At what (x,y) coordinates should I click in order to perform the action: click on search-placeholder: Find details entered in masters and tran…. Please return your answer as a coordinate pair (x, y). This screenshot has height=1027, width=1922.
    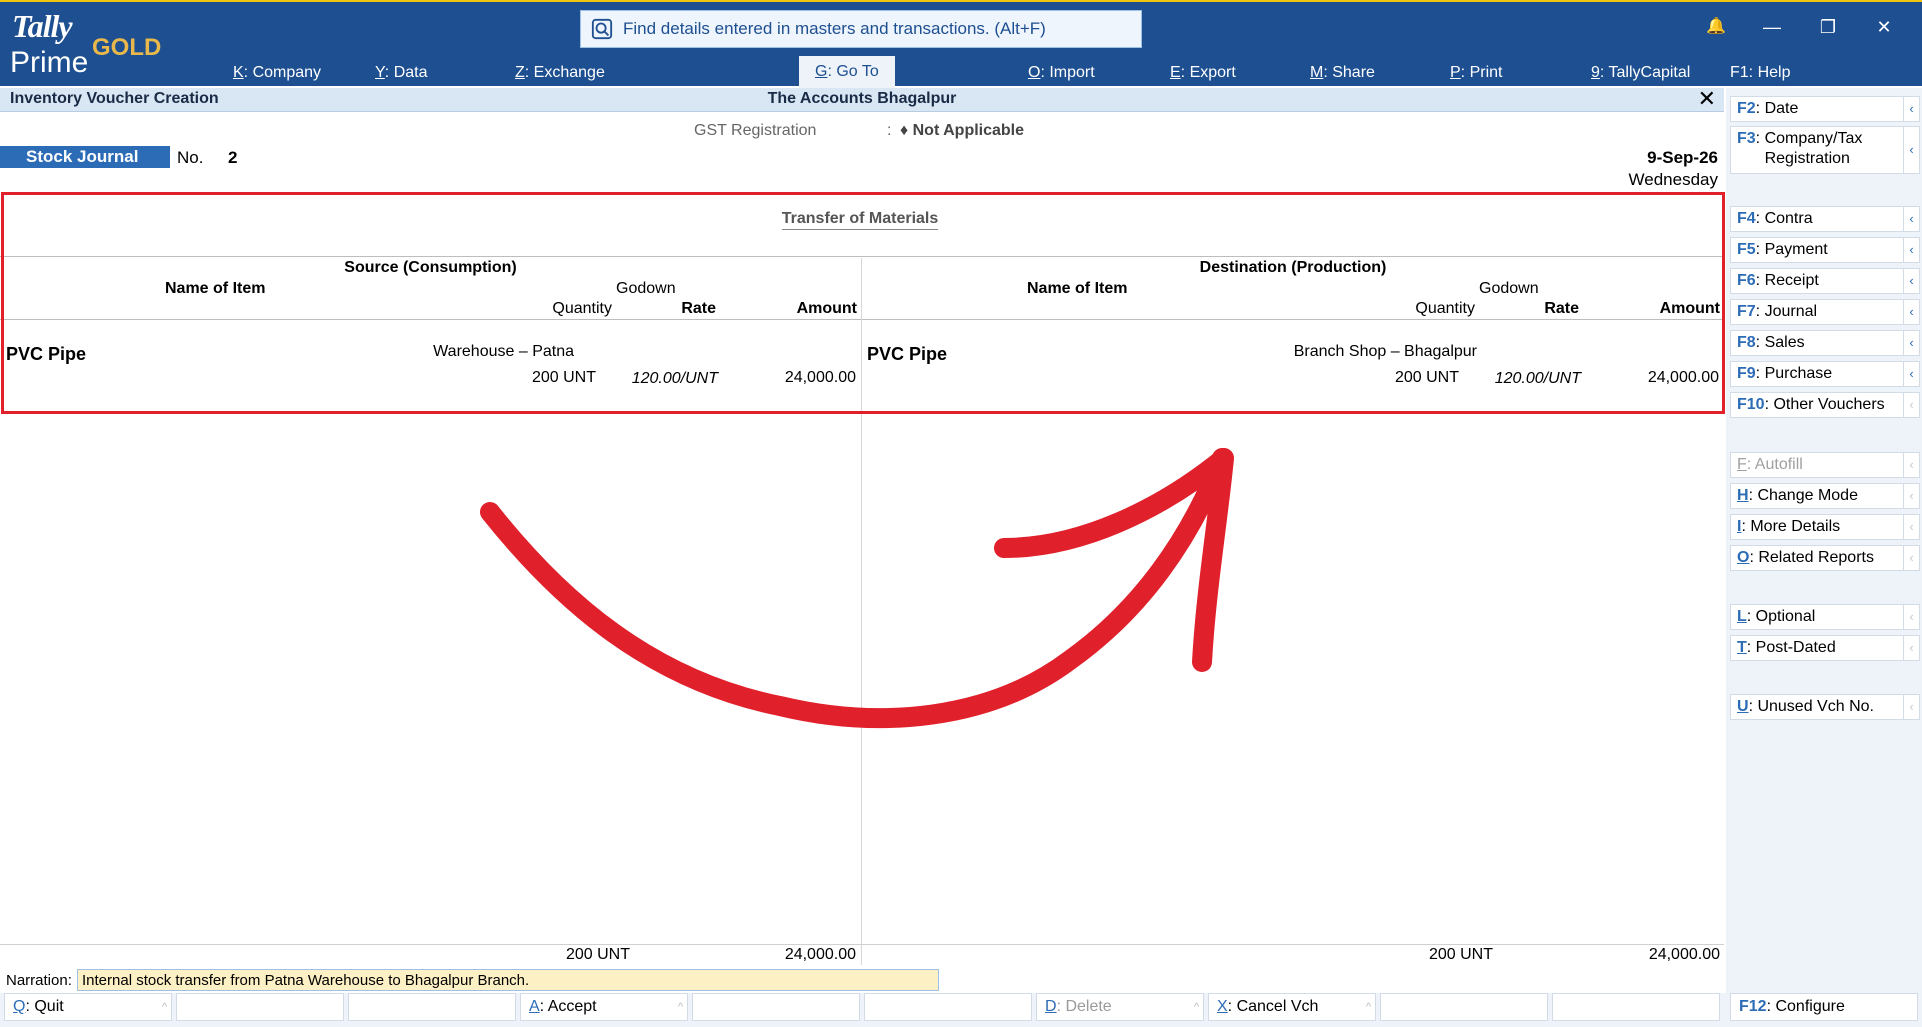
    Looking at the image, I should click on (834, 28).